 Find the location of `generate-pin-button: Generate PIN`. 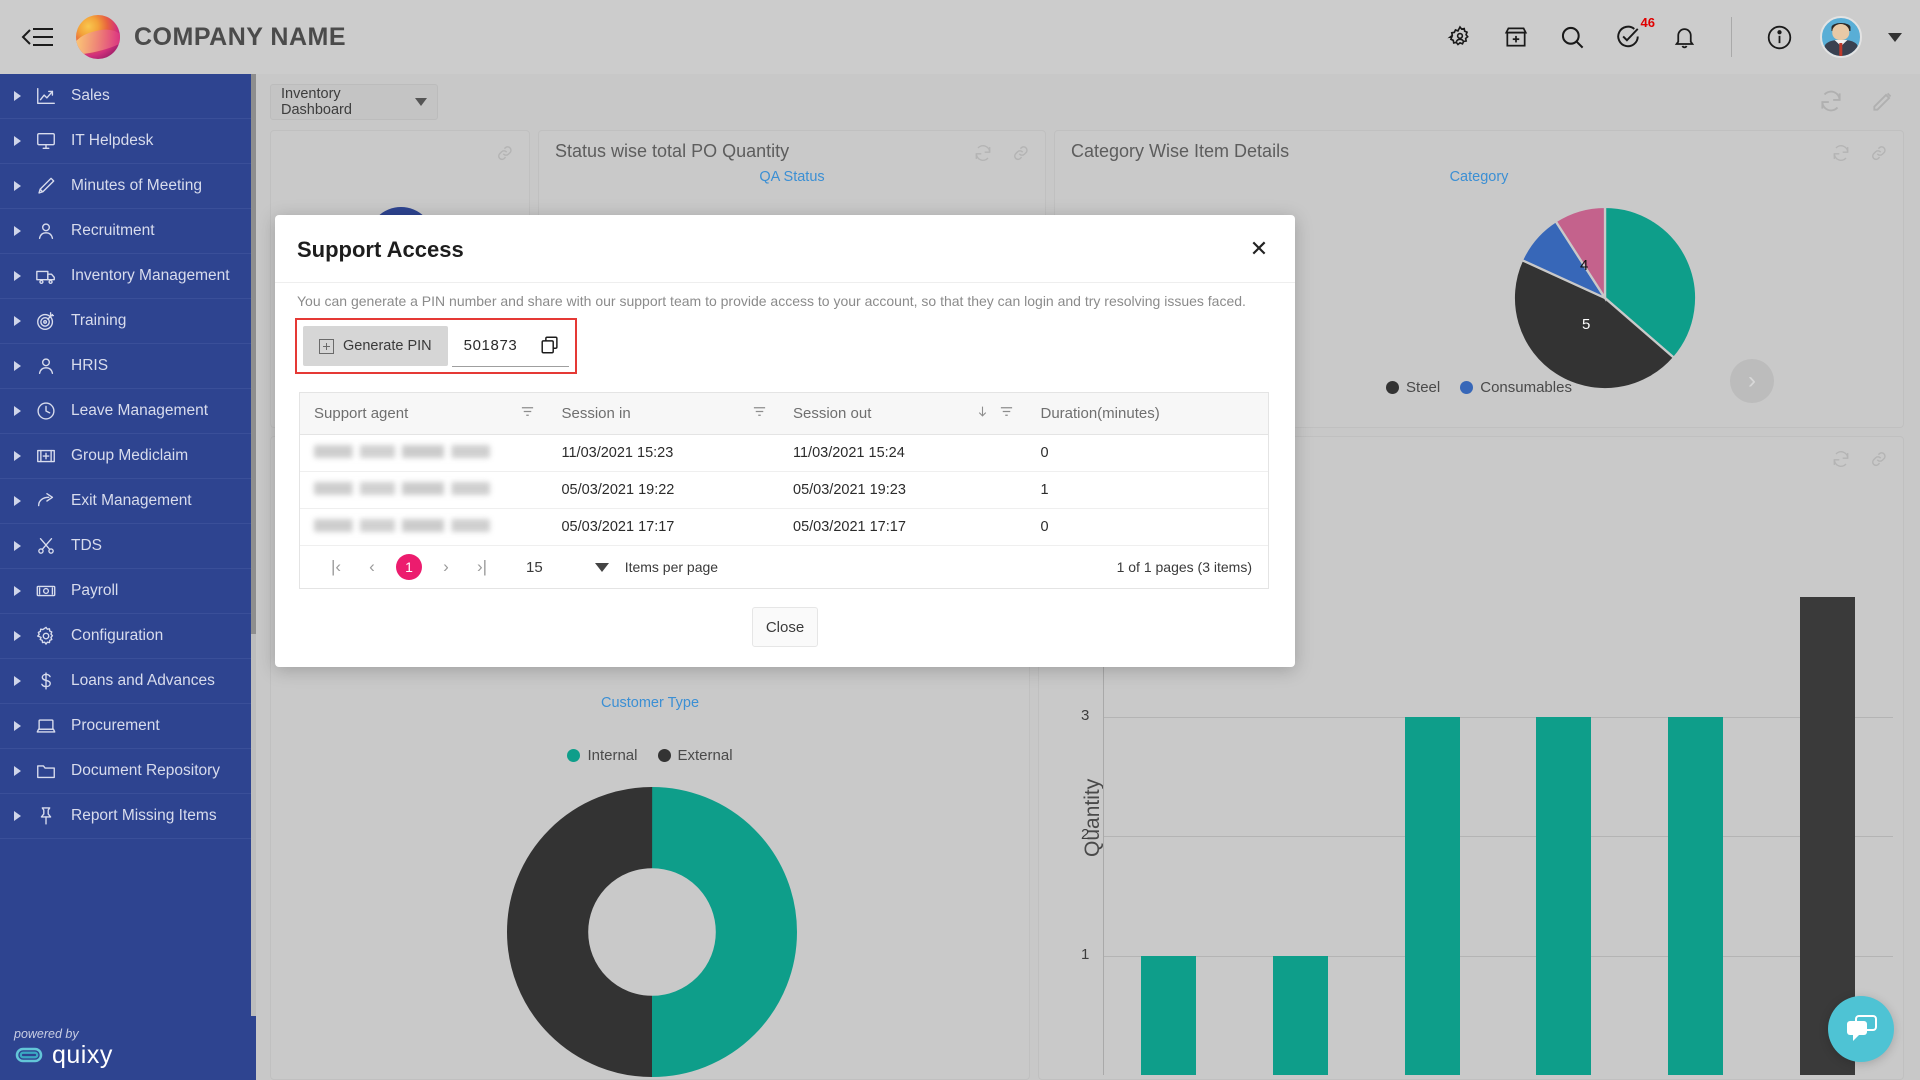

generate-pin-button: Generate PIN is located at coordinates (375, 346).